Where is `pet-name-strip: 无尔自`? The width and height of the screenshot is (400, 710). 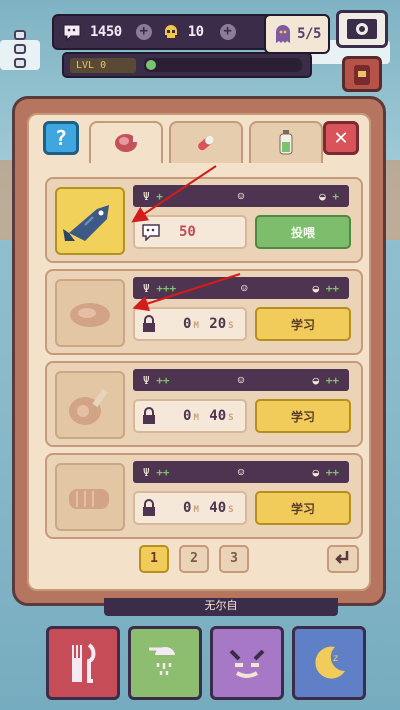
pet-name-strip: 无尔自 is located at coordinates (221, 607).